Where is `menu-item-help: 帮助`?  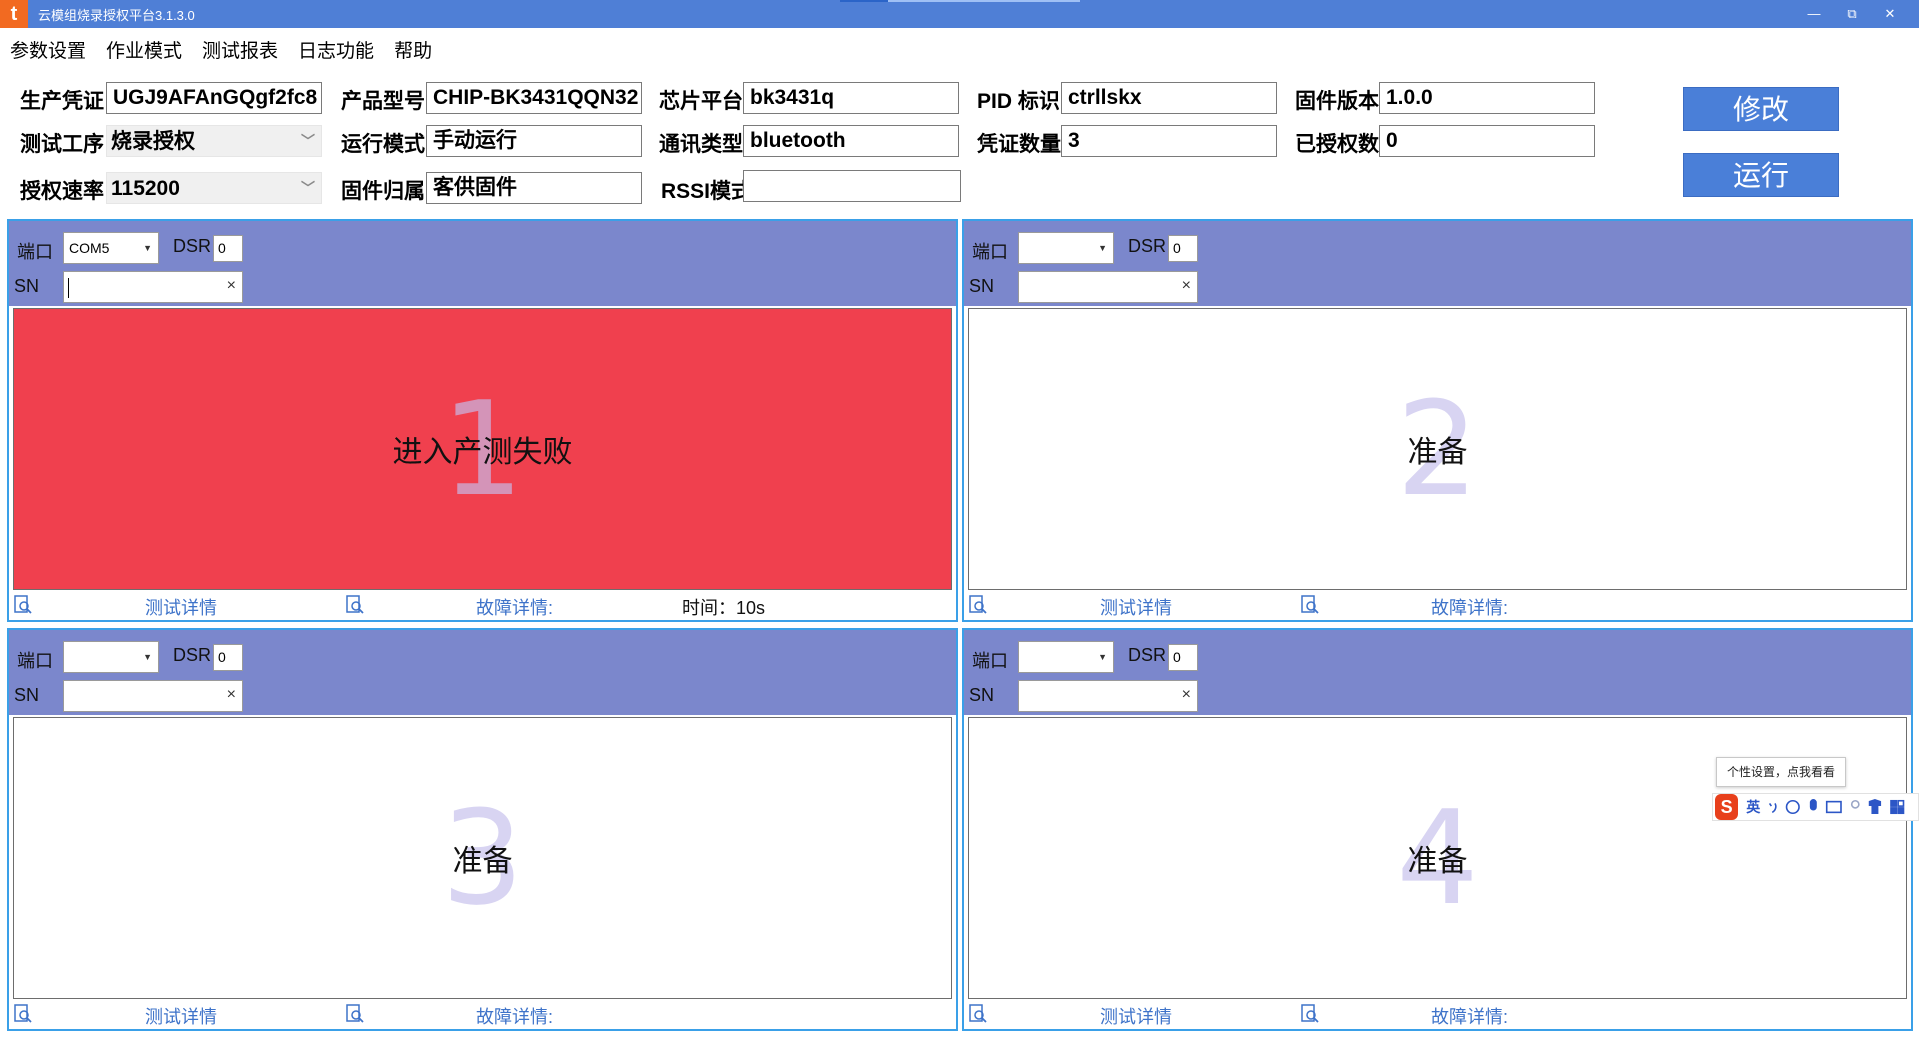
menu-item-help: 帮助 is located at coordinates (413, 51).